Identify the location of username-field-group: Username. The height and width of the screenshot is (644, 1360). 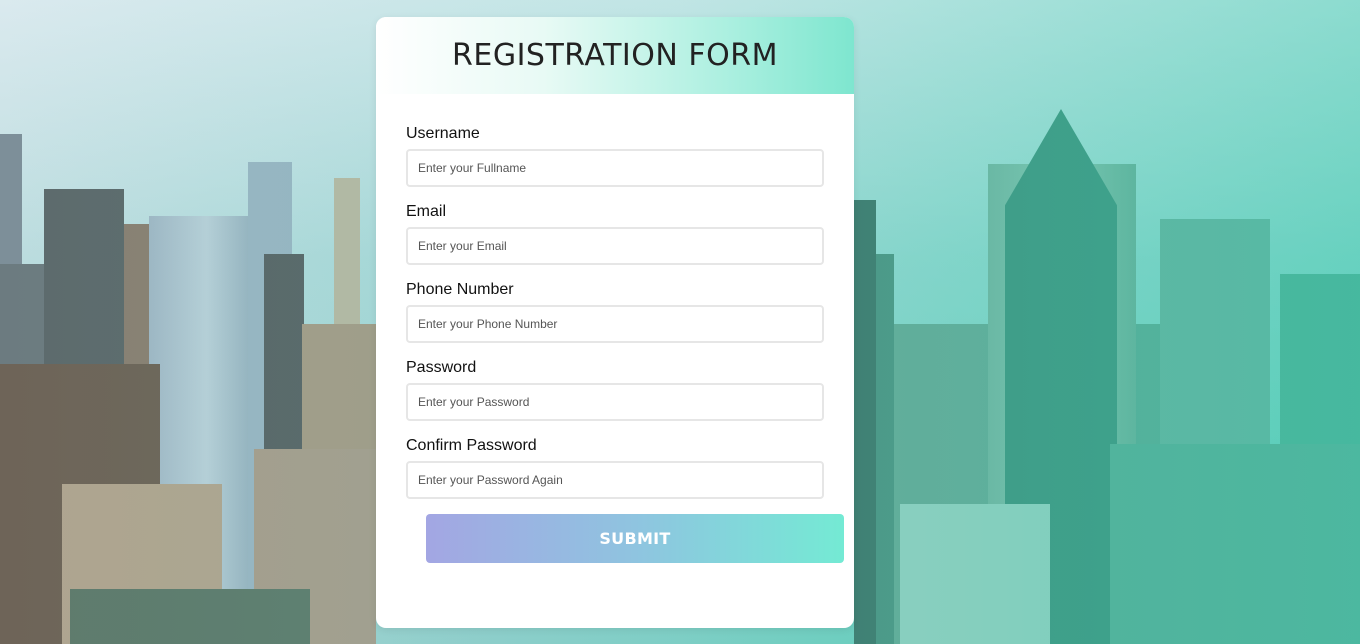
(615, 155).